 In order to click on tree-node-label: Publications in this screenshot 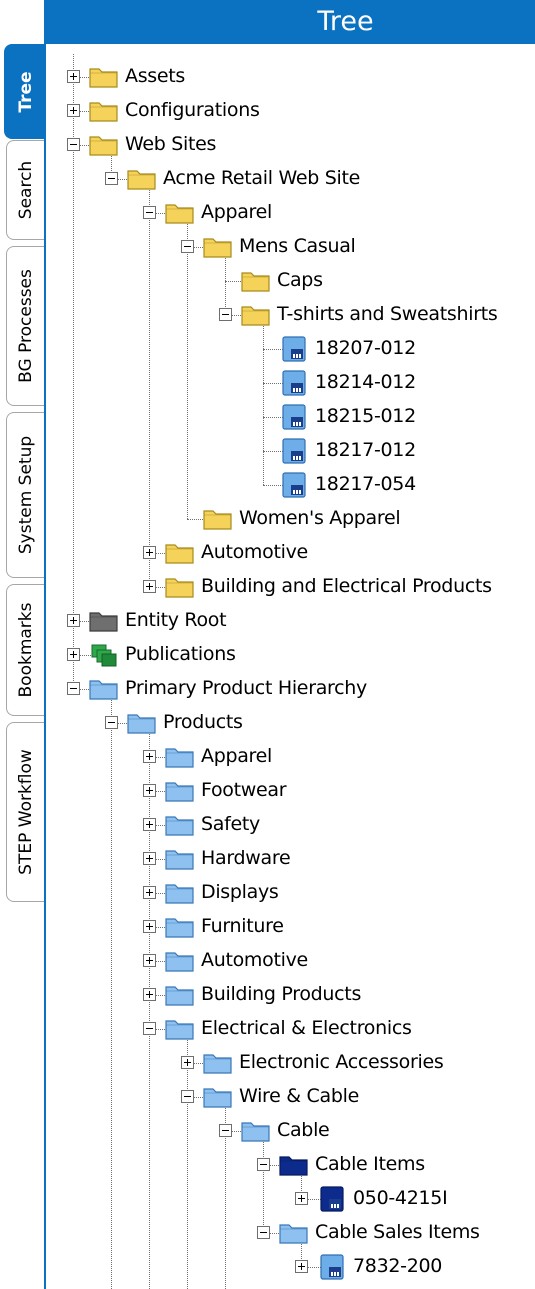, I will do `click(180, 654)`.